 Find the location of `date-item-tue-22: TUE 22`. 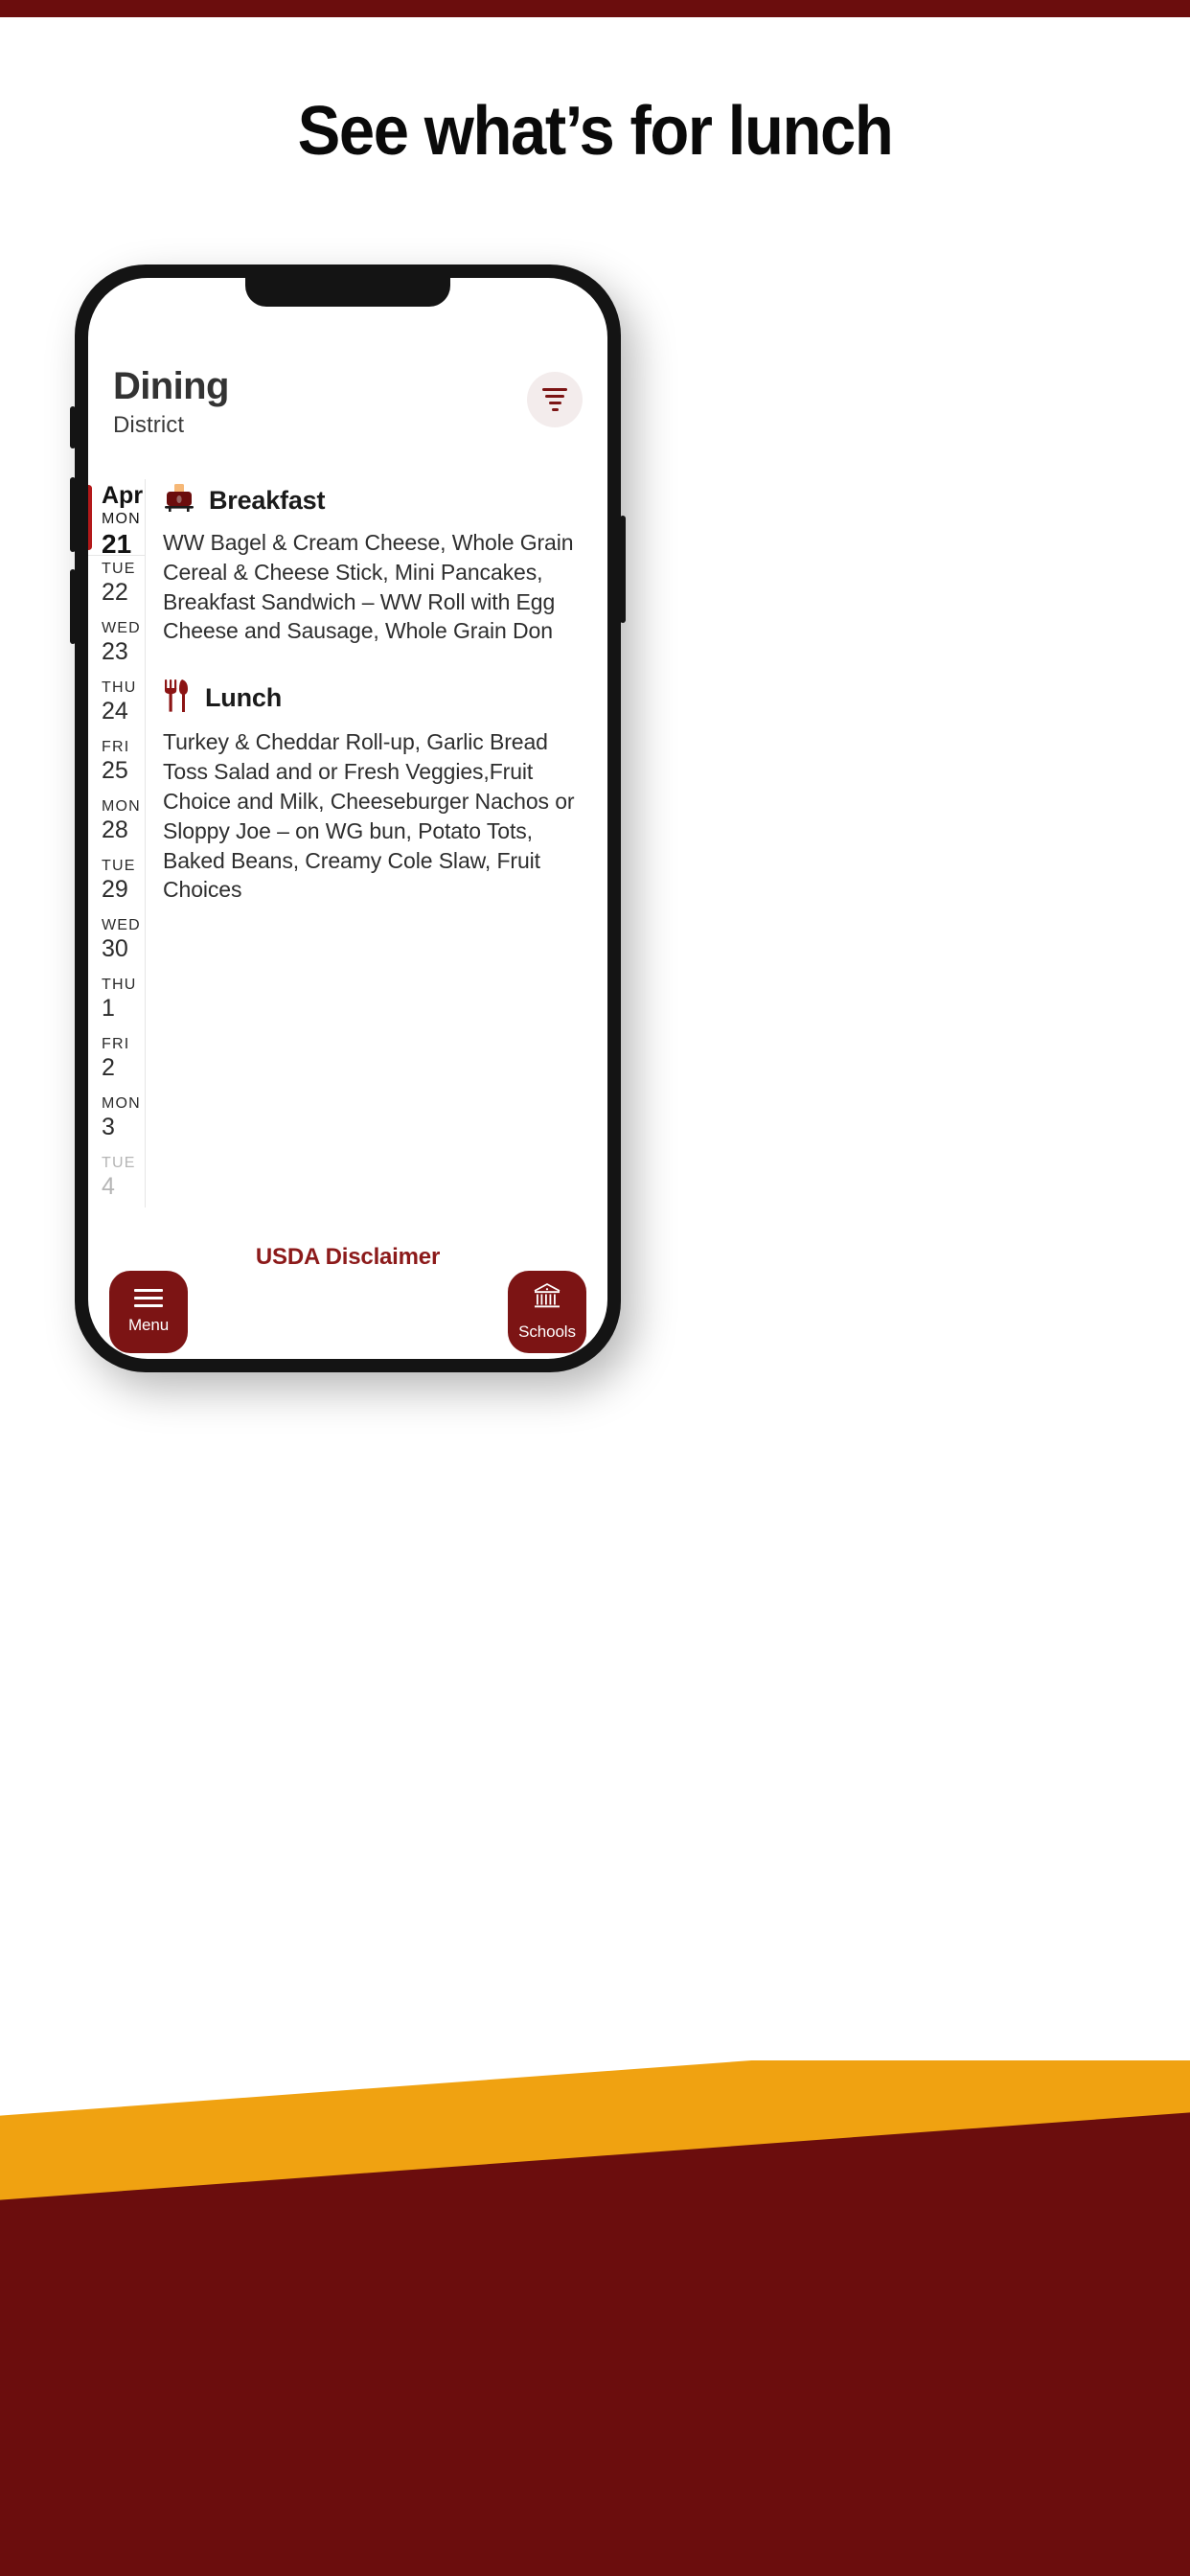

date-item-tue-22: TUE 22 is located at coordinates (117, 585).